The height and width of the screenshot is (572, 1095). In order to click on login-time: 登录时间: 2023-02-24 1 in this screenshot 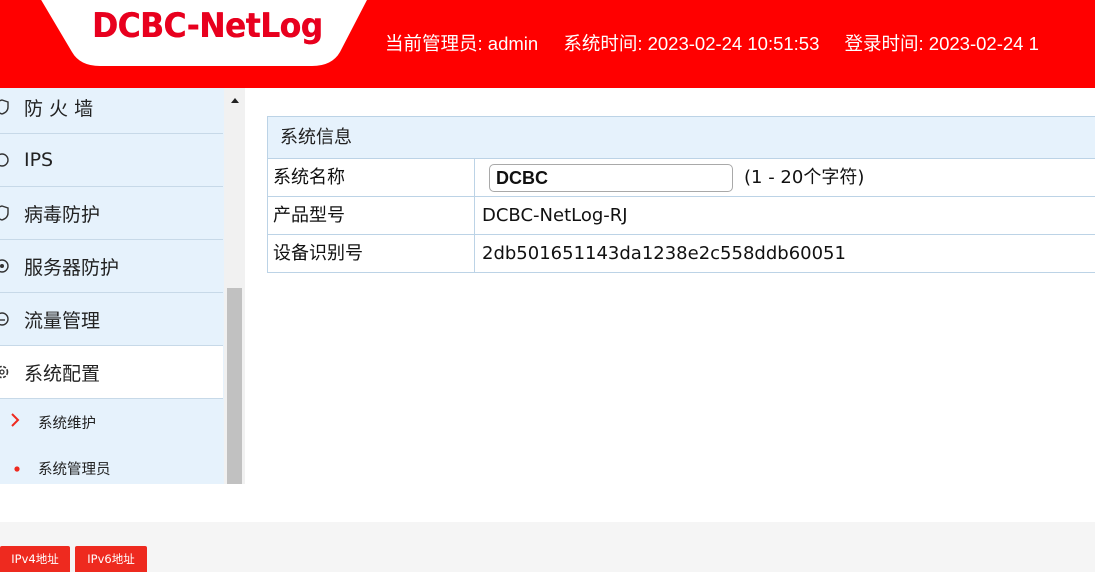, I will do `click(941, 43)`.